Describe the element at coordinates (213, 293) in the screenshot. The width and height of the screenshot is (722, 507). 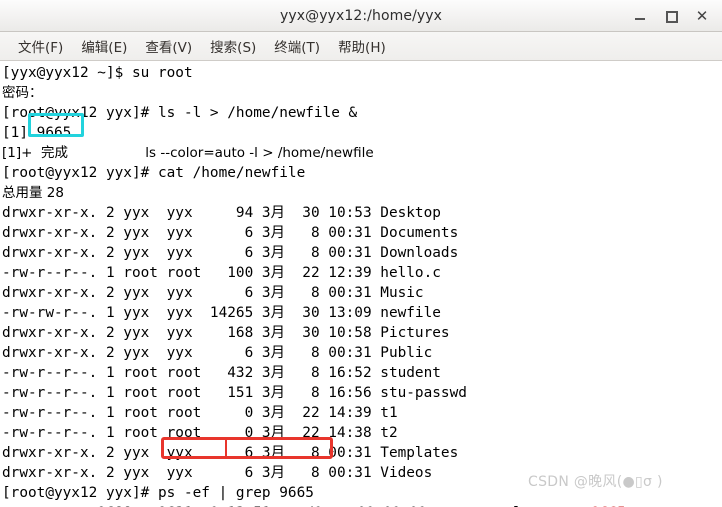
I see `terminal-line-file: drwxr-xr-x. 2 yyx yyx 6 3月 8 00:31 Music` at that location.